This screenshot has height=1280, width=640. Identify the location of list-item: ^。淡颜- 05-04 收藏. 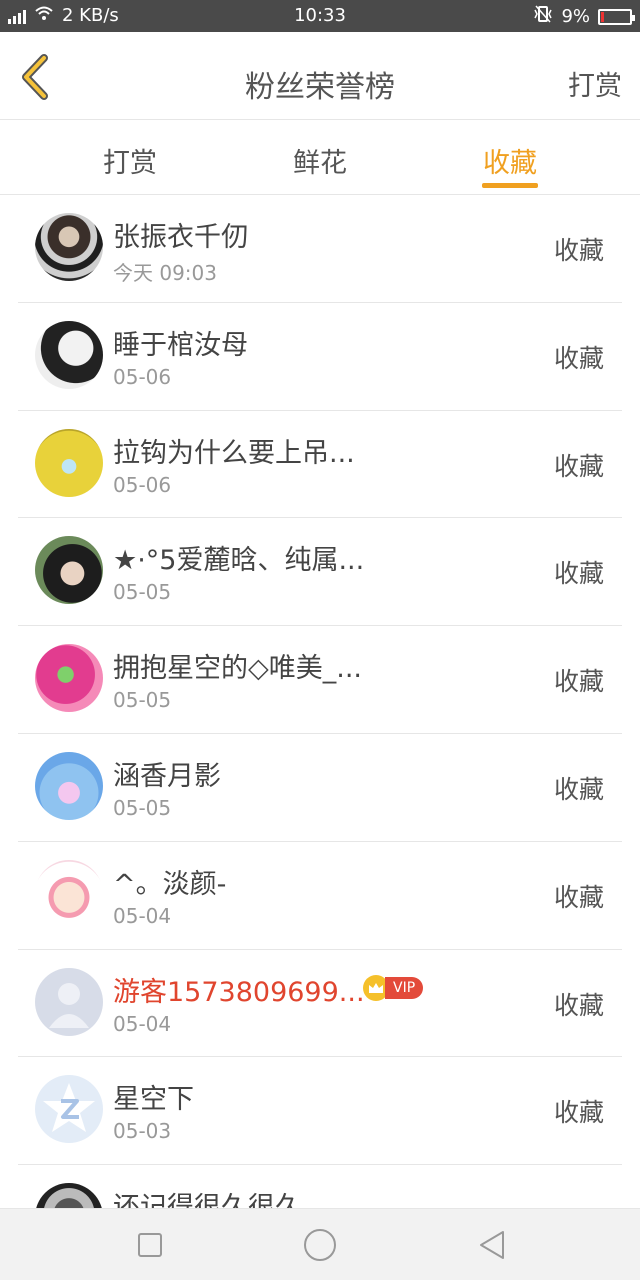
(320, 896).